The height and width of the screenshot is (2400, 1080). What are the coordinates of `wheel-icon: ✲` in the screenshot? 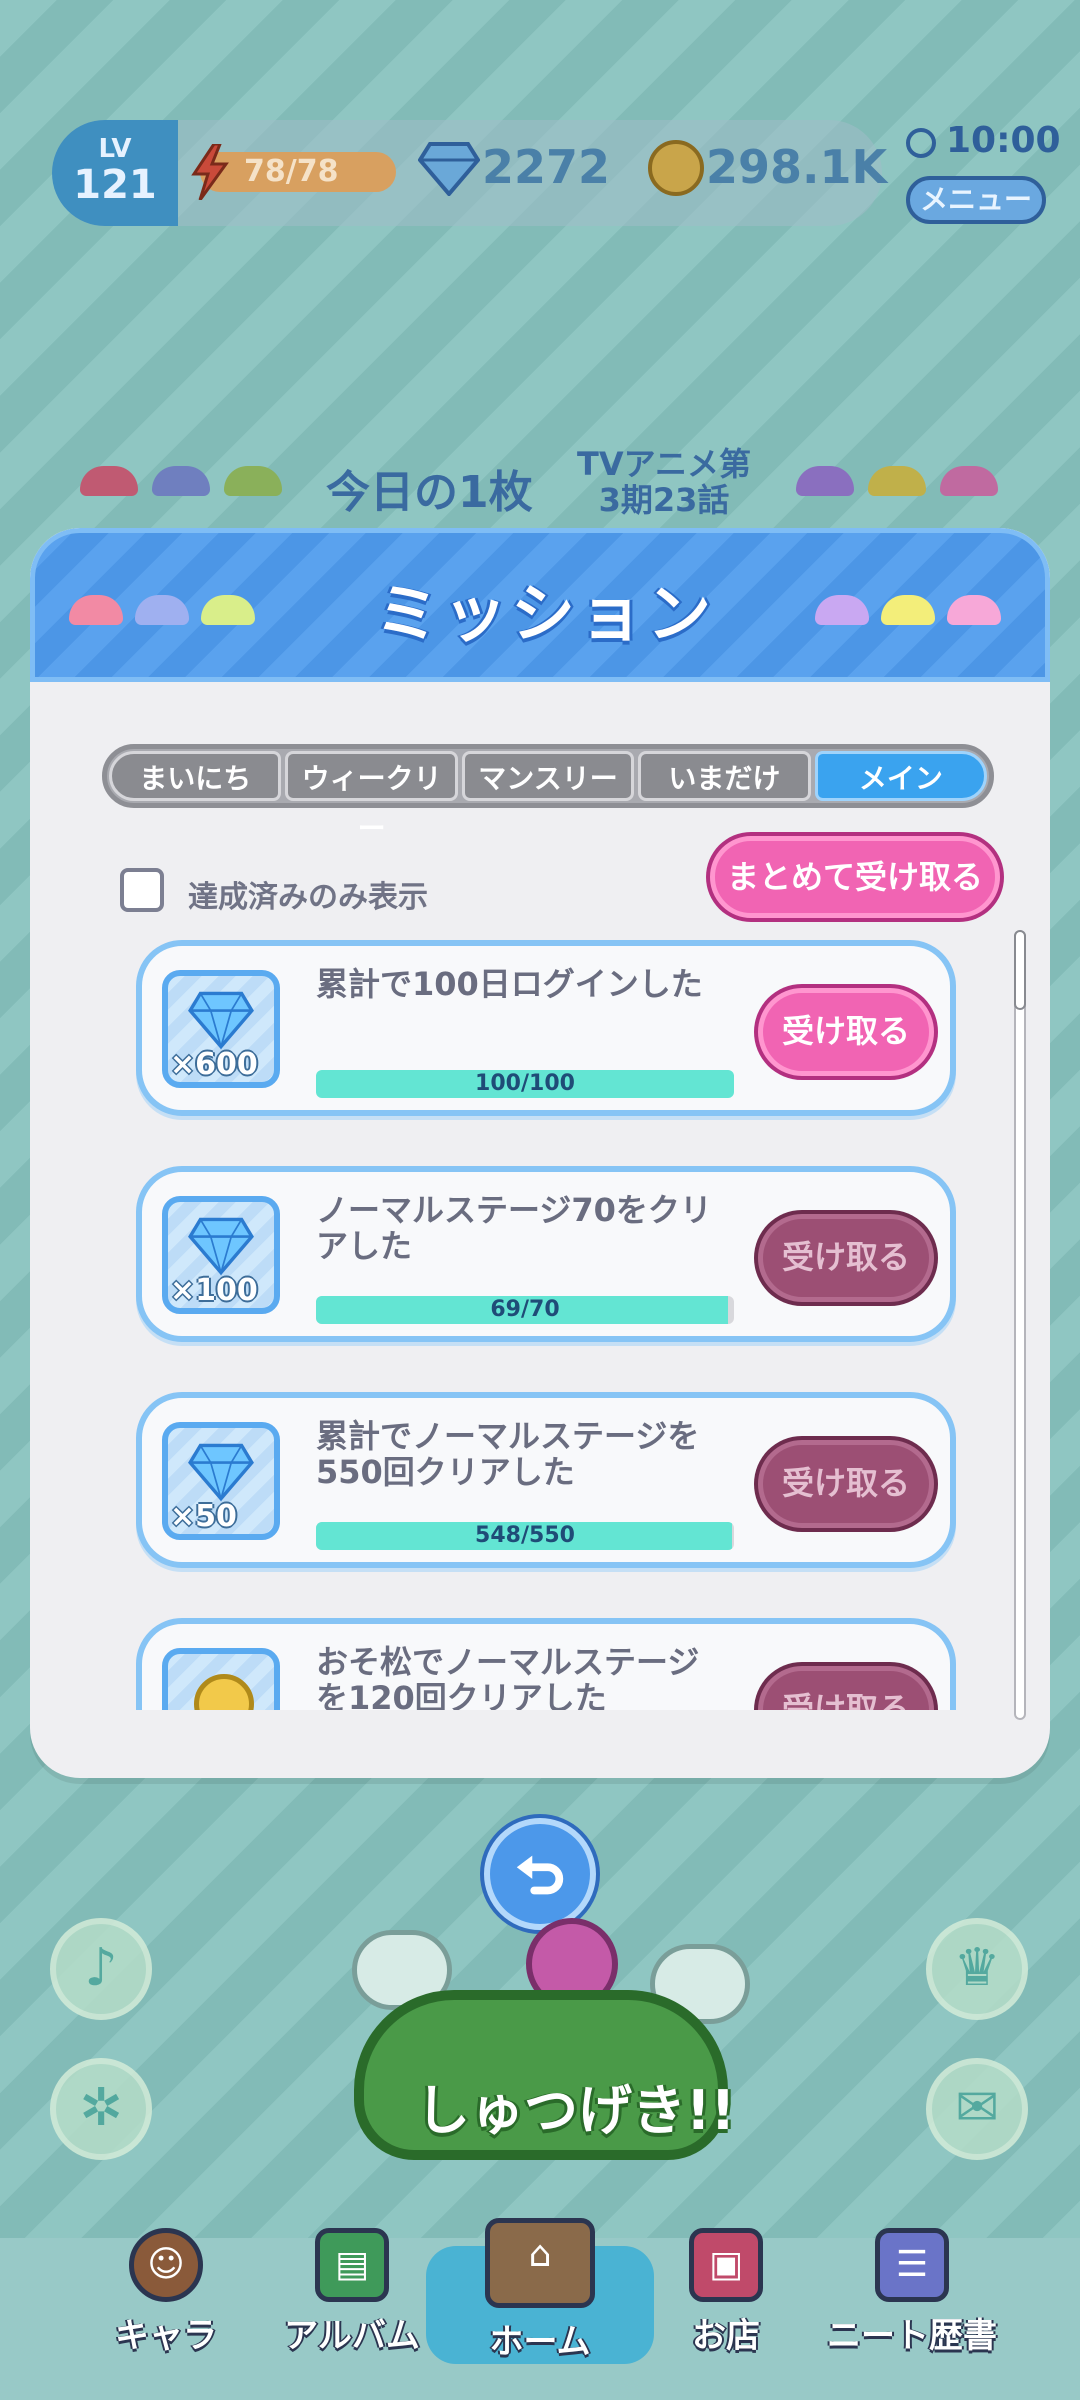 It's located at (101, 2108).